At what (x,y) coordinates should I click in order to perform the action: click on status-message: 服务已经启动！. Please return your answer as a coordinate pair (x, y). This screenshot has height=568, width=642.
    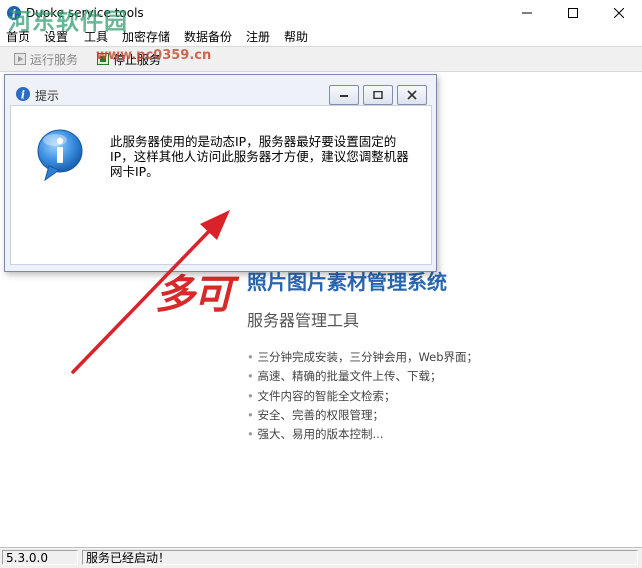
    Looking at the image, I should click on (360, 557).